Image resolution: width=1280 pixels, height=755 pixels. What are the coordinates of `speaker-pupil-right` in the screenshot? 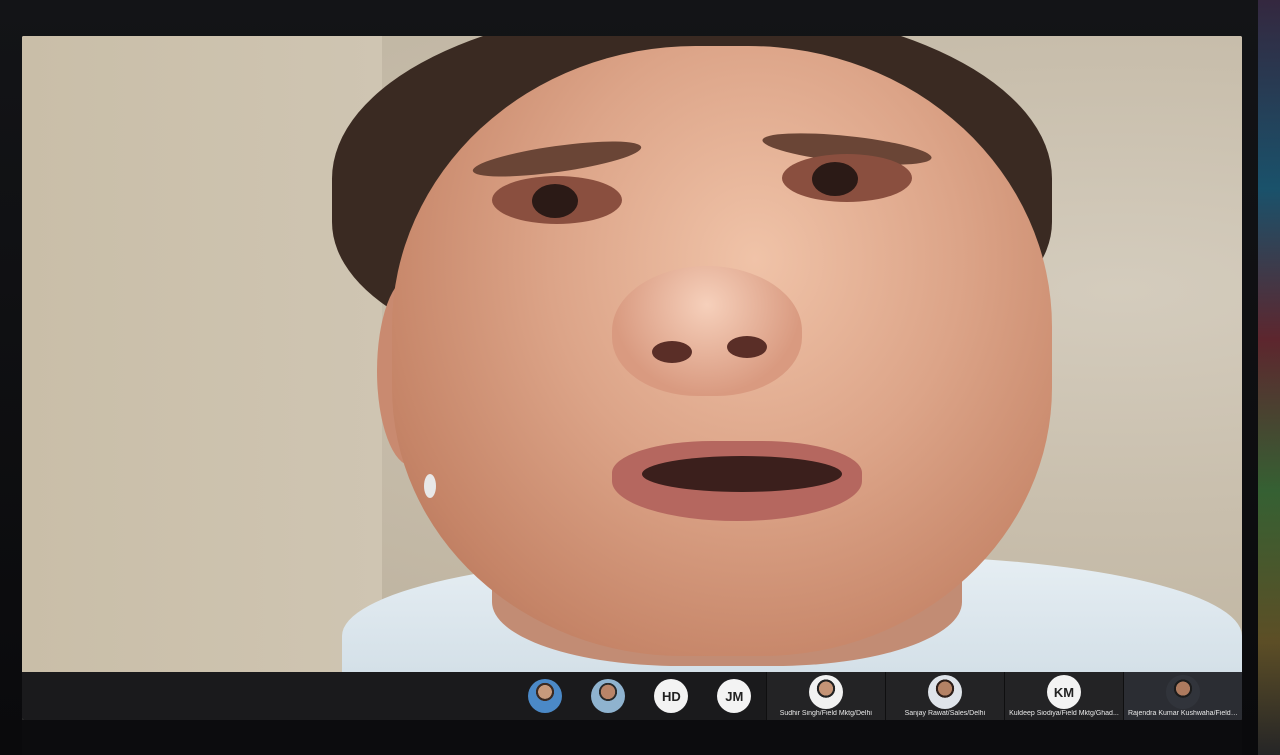 It's located at (835, 179).